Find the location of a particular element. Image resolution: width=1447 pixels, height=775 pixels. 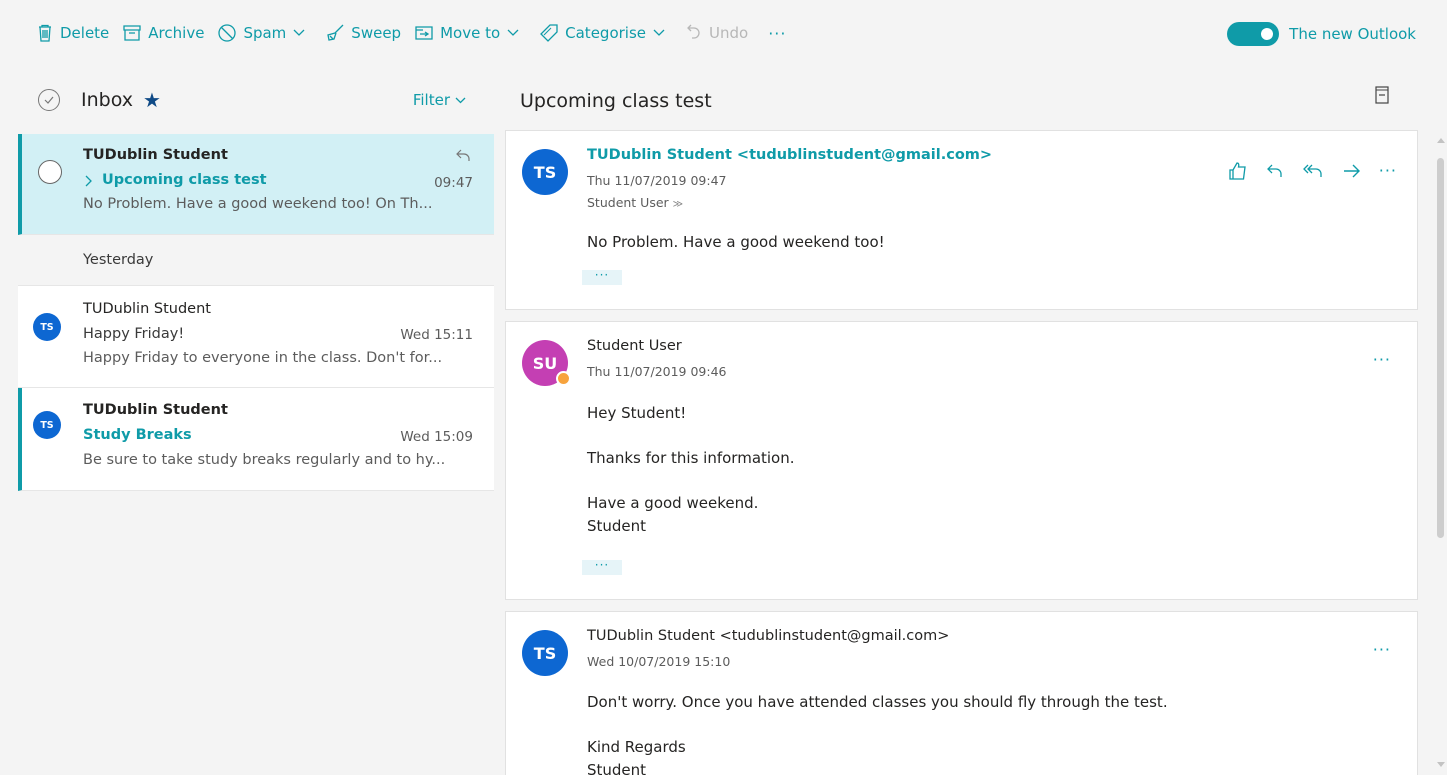

move-to-label: Move to is located at coordinates (470, 33).